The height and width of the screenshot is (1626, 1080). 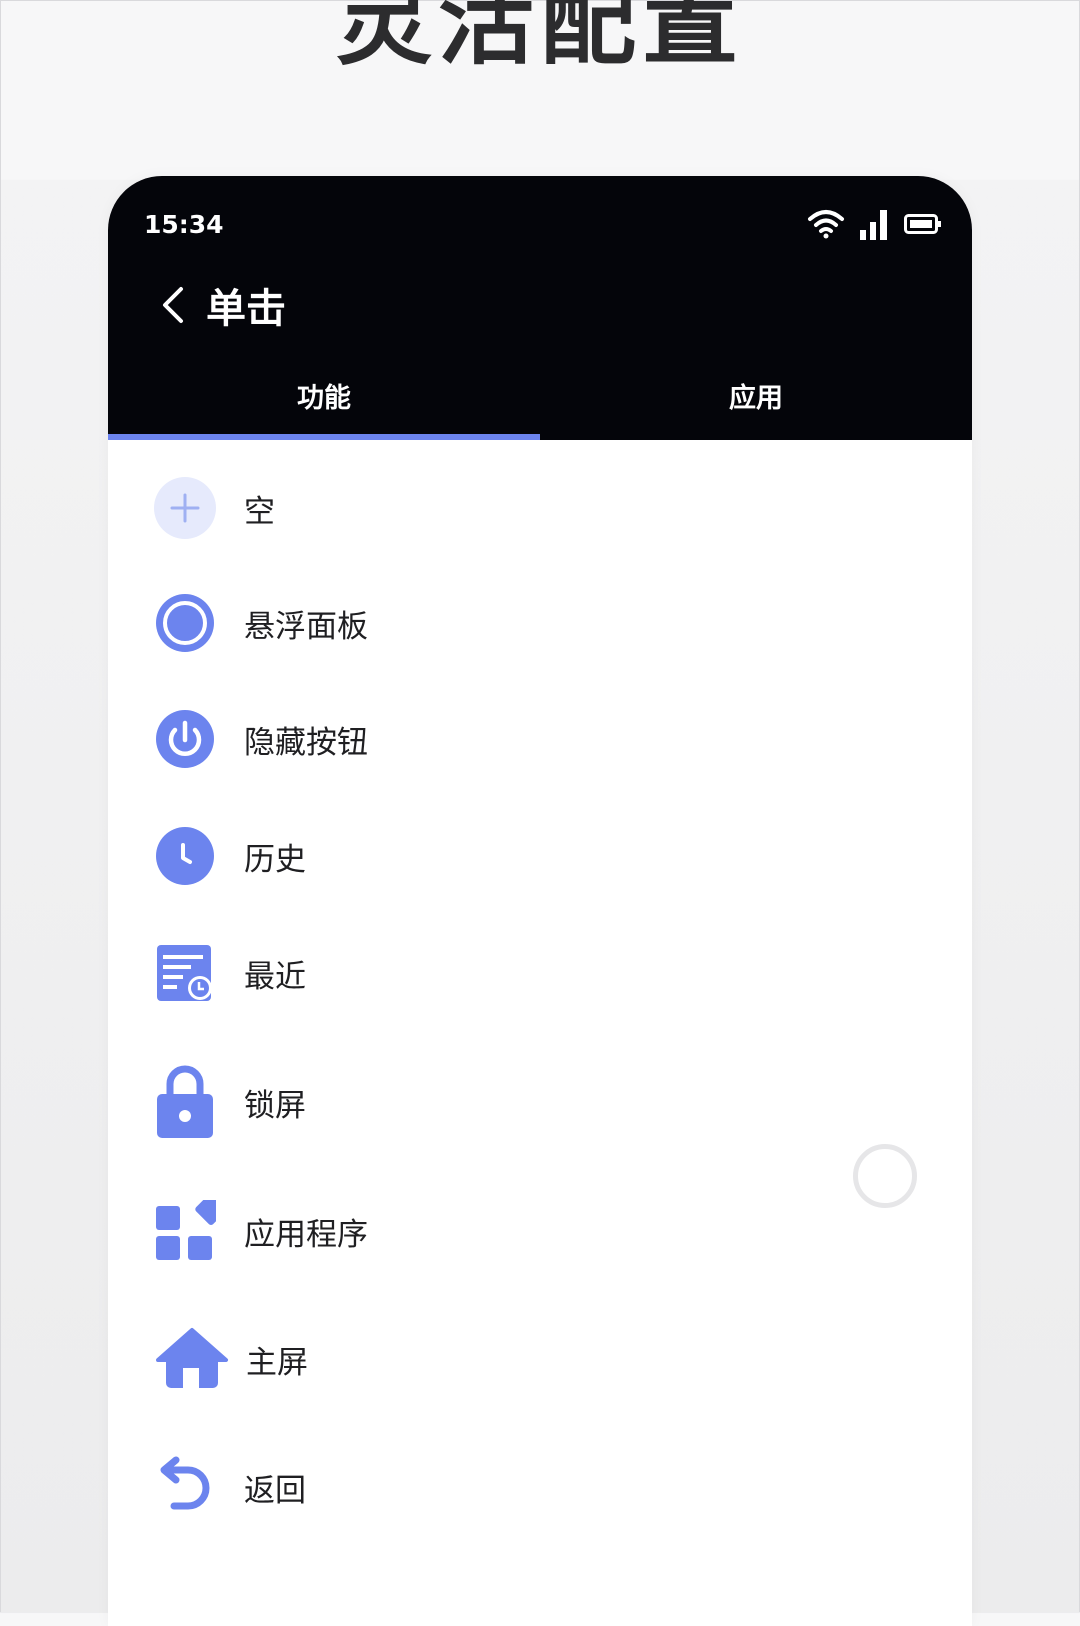 What do you see at coordinates (275, 976) in the screenshot?
I see `list-item-label: 最近` at bounding box center [275, 976].